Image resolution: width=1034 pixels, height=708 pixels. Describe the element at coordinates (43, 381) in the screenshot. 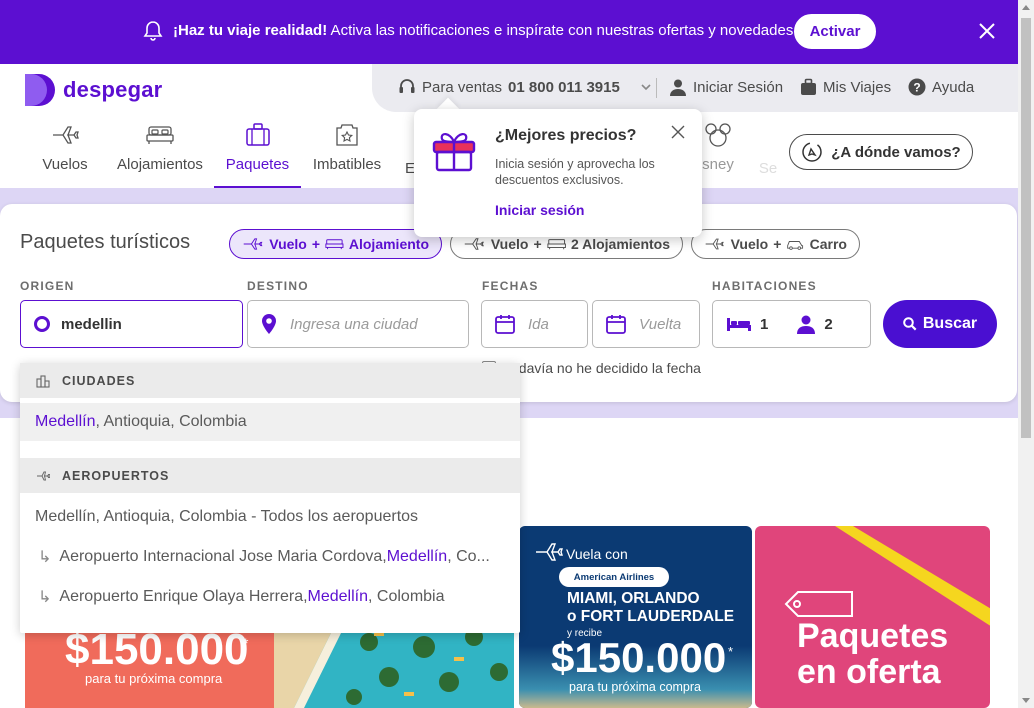

I see `city-buildings-icon` at that location.